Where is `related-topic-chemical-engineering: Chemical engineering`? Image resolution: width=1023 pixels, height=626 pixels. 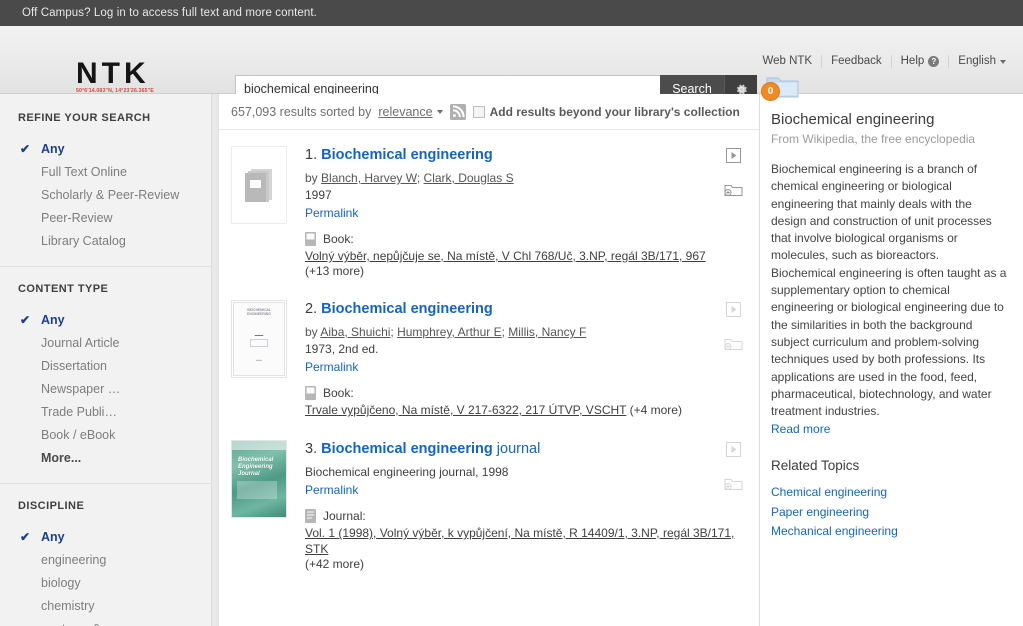 related-topic-chemical-engineering: Chemical engineering is located at coordinates (889, 493).